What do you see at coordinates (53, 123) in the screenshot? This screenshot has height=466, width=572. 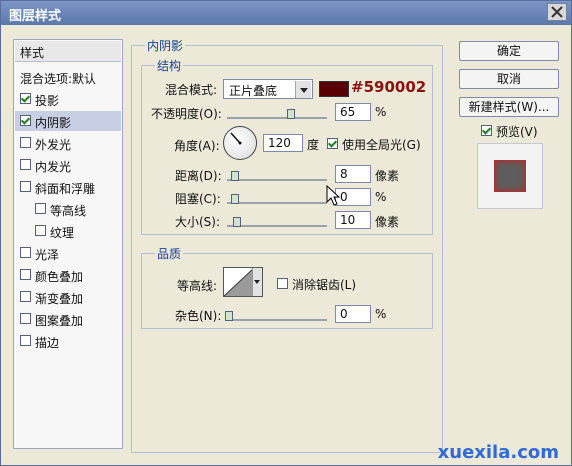 I see `list-item-label: 内阴影` at bounding box center [53, 123].